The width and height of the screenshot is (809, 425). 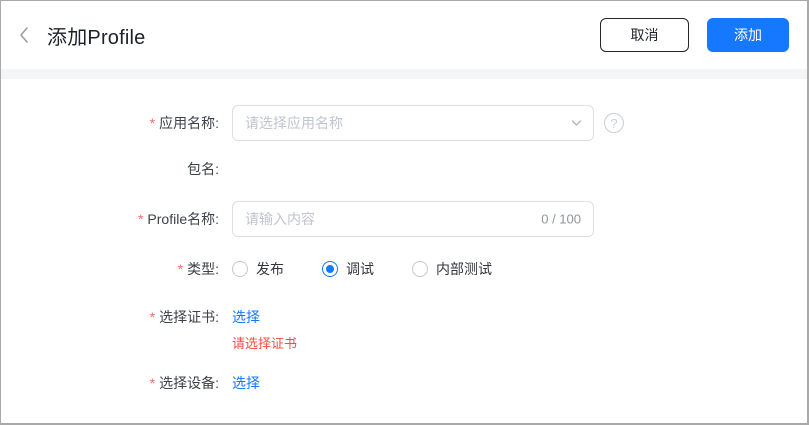 What do you see at coordinates (246, 383) in the screenshot?
I see `select-device-link: 选择` at bounding box center [246, 383].